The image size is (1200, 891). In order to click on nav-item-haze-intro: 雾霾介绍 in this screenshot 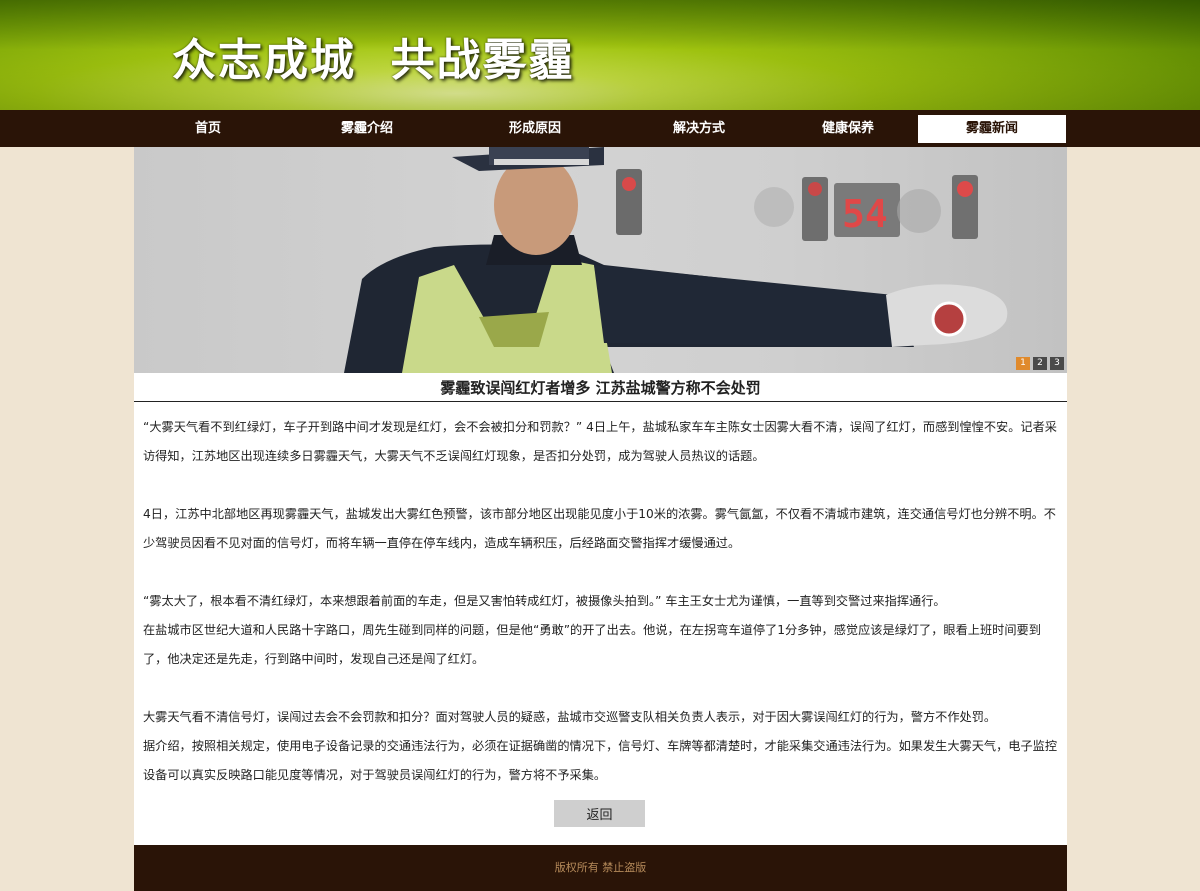, I will do `click(367, 129)`.